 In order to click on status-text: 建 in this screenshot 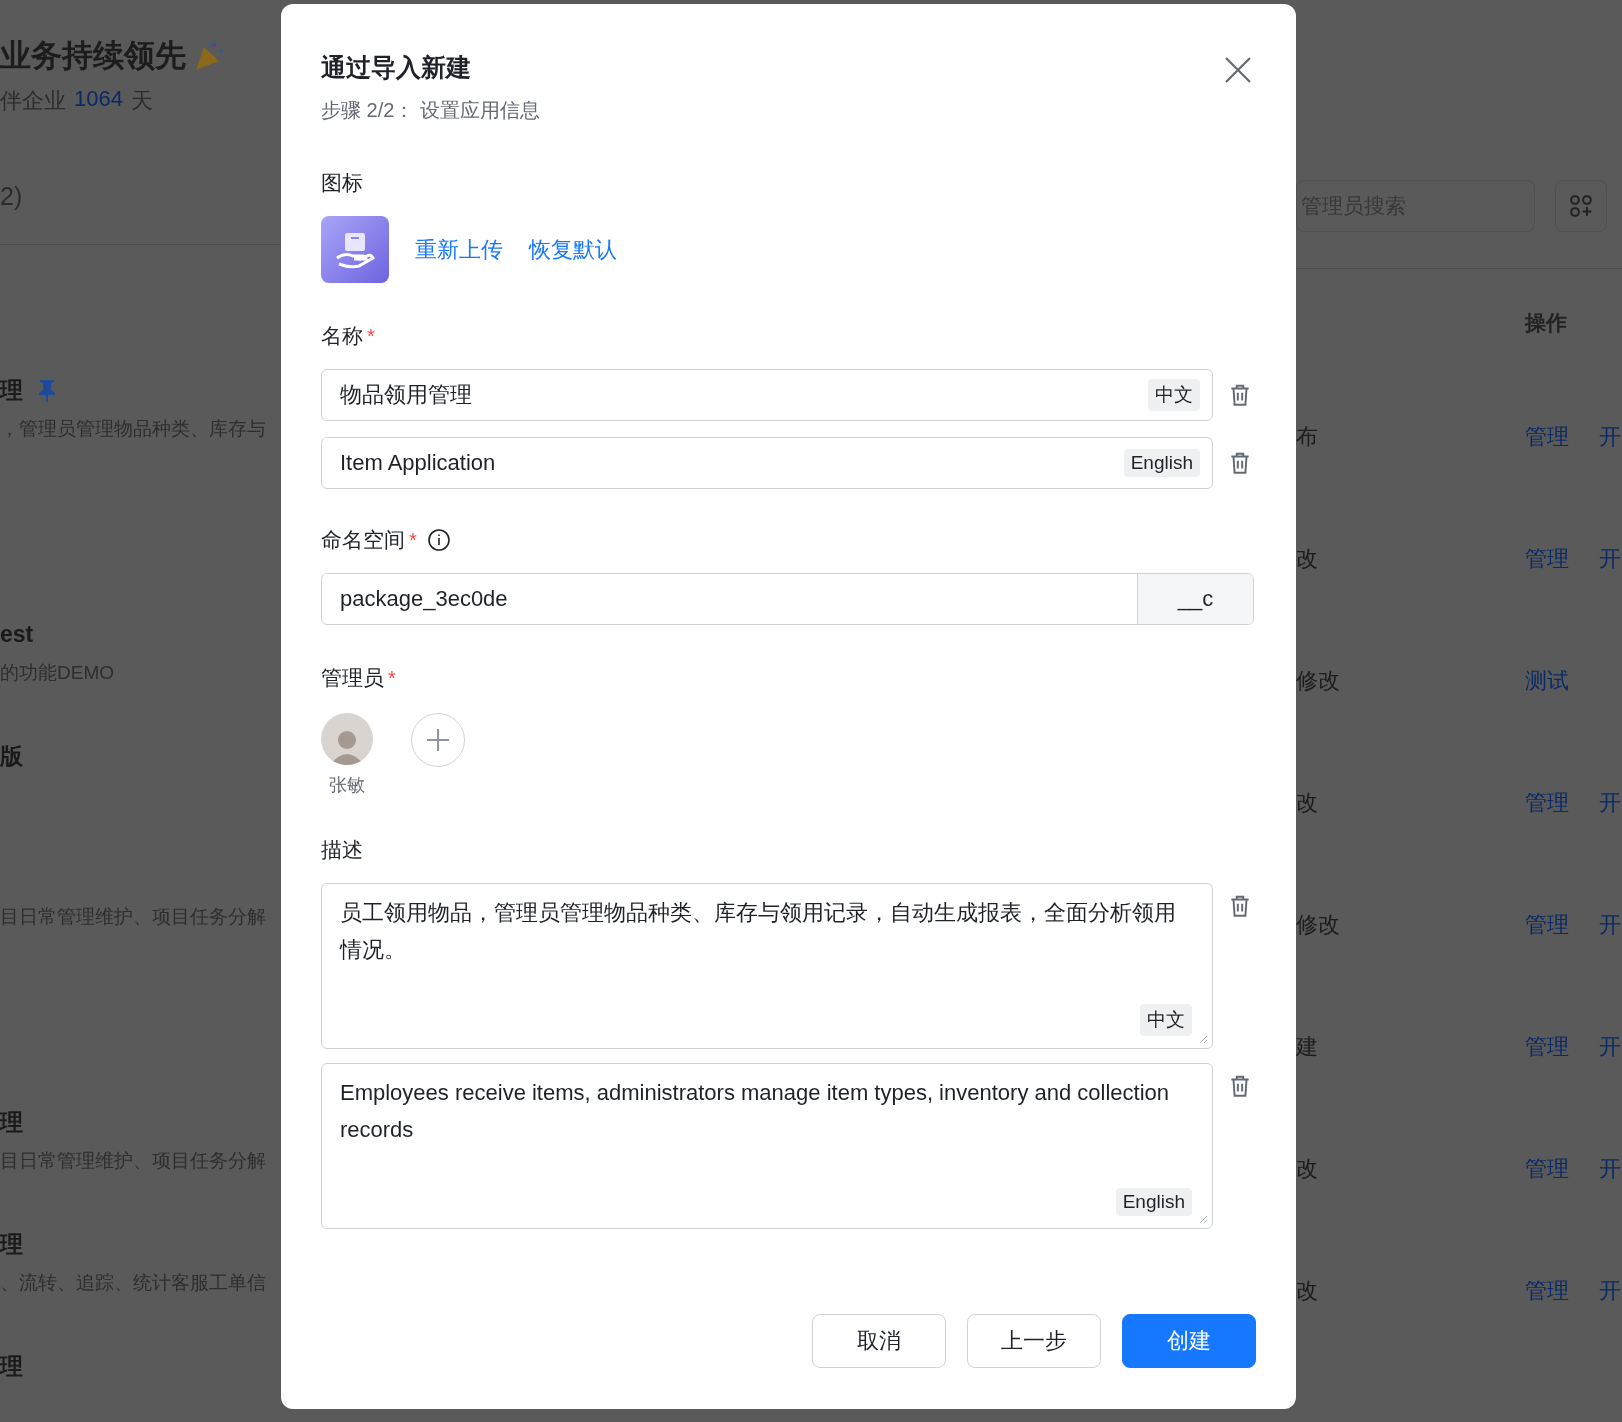, I will do `click(1307, 1047)`.